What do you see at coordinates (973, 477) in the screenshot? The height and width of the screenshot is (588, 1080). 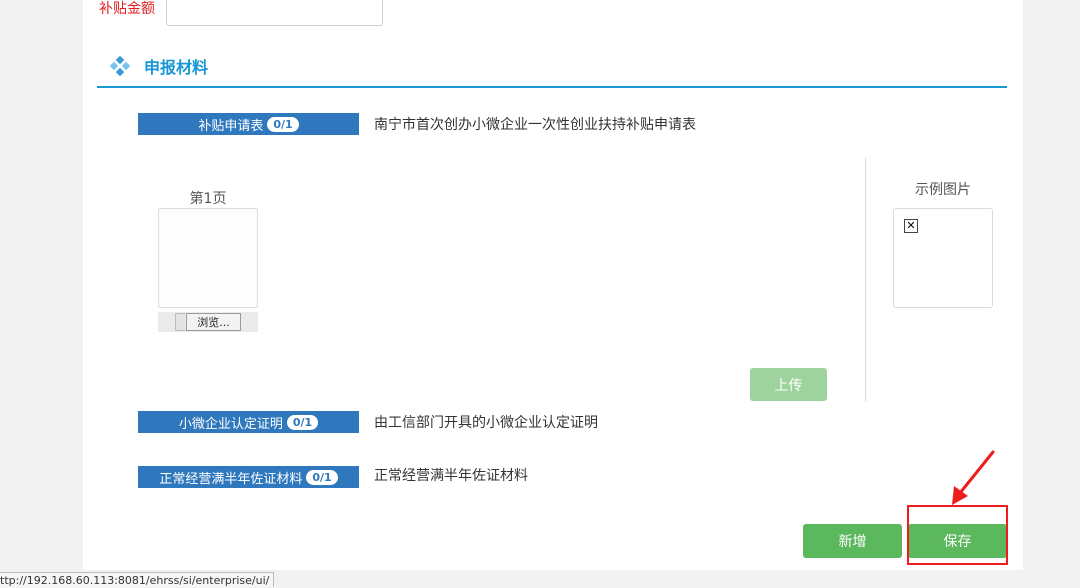 I see `red-arrow-icon` at bounding box center [973, 477].